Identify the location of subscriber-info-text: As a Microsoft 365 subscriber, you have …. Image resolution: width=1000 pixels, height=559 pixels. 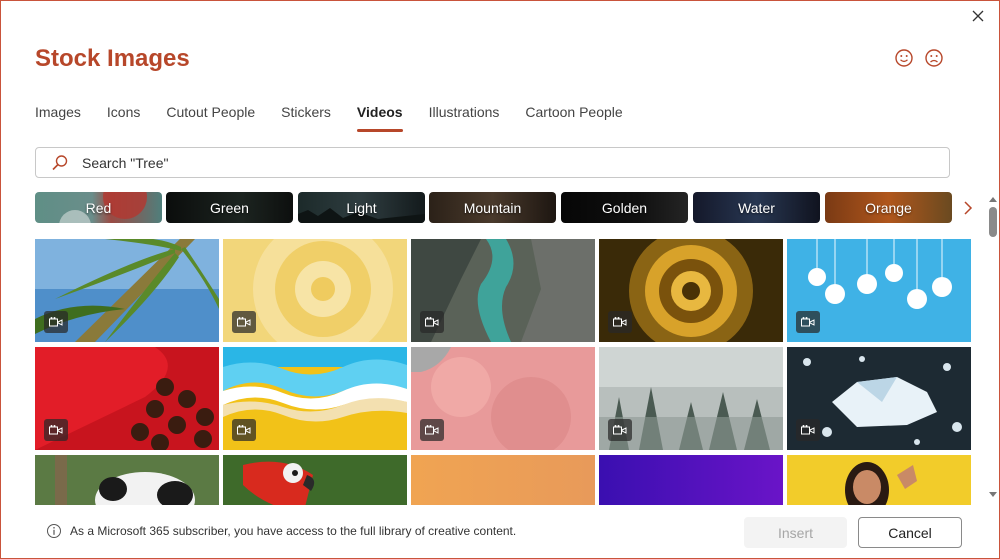
(293, 531).